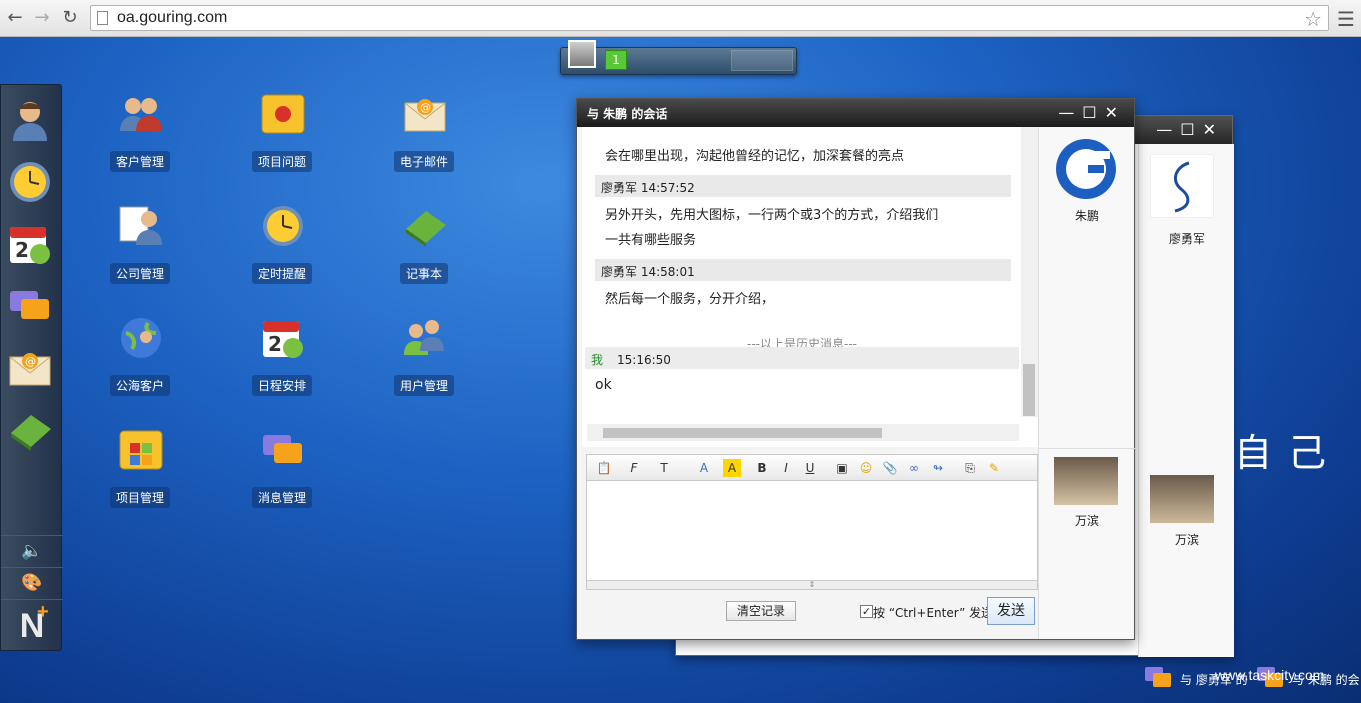 The height and width of the screenshot is (703, 1361). Describe the element at coordinates (812, 535) in the screenshot. I see `message-input: ⇕` at that location.